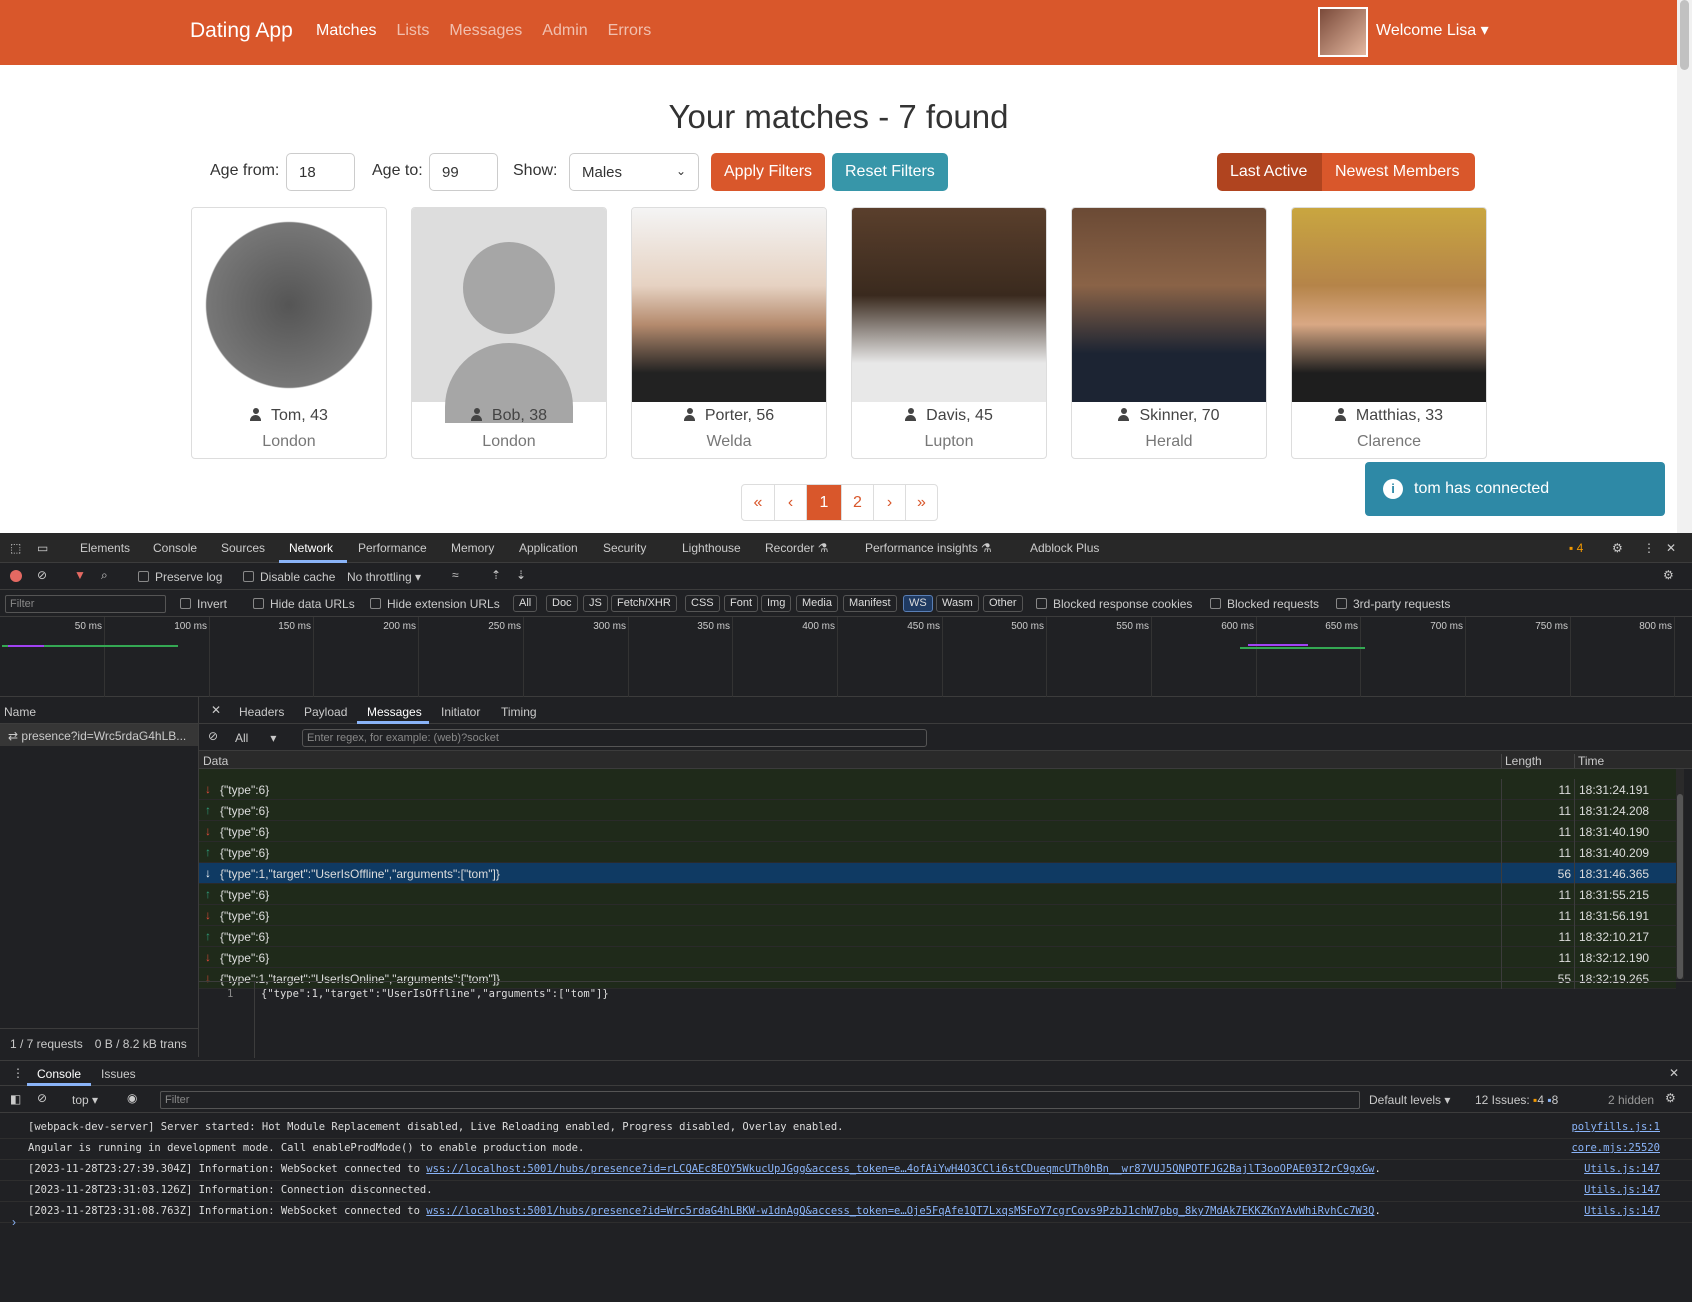 The height and width of the screenshot is (1302, 1692). Describe the element at coordinates (104, 575) in the screenshot. I see `search-icon: ⌕` at that location.